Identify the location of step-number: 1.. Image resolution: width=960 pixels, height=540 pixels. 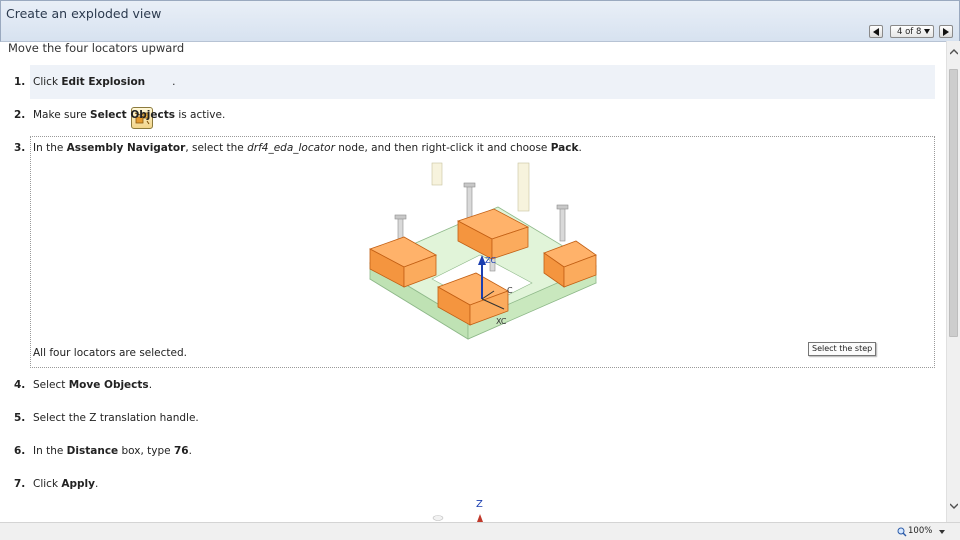
(20, 82).